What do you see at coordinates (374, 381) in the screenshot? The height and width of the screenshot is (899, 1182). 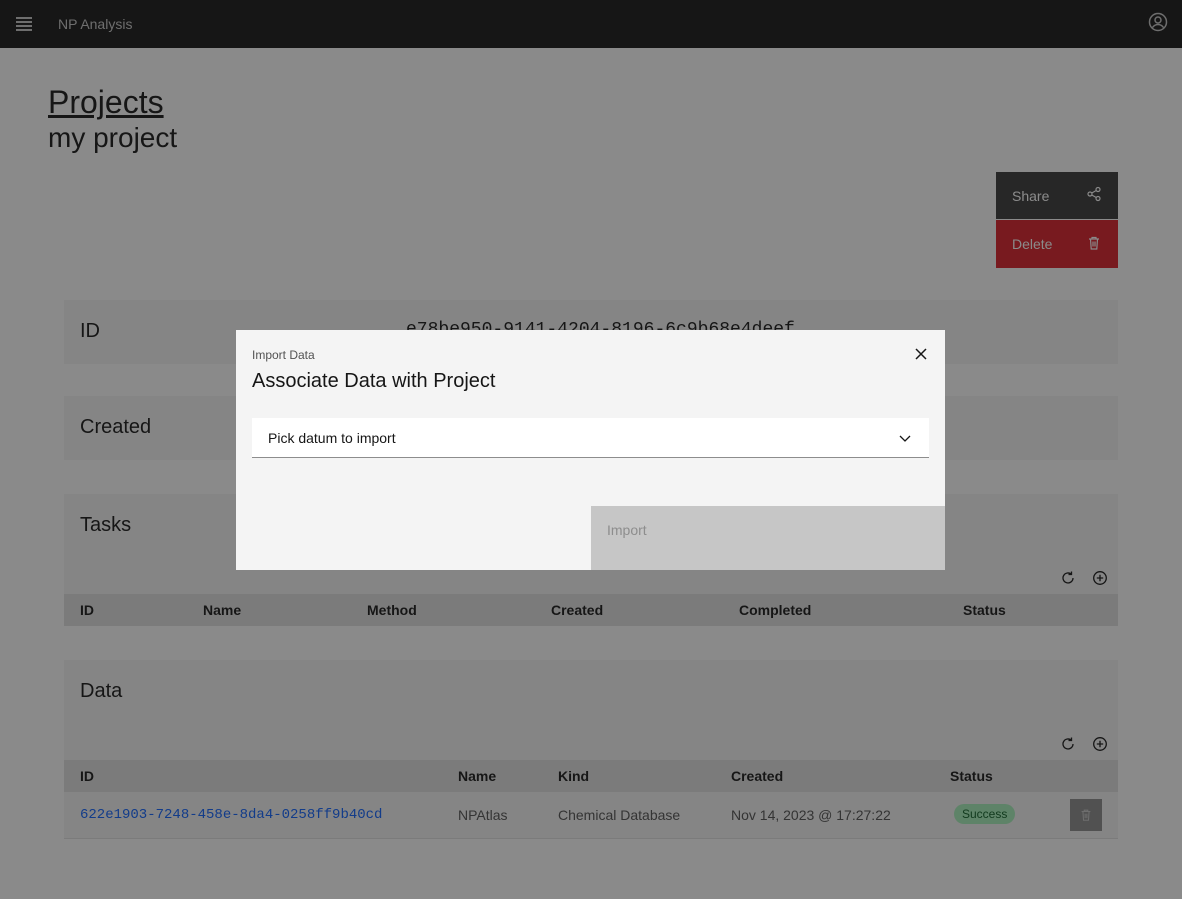 I see `modal-heading: Associate Data with Project` at bounding box center [374, 381].